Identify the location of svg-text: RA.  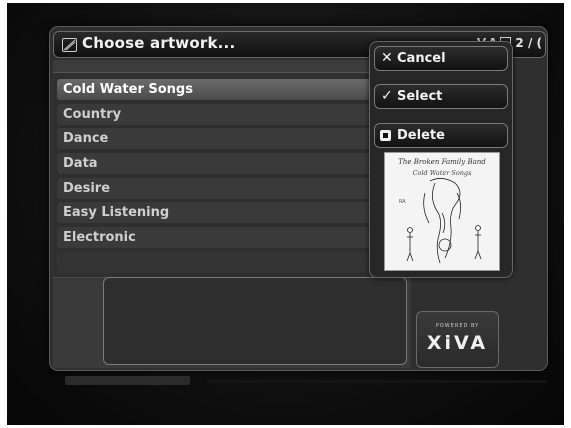
(402, 202).